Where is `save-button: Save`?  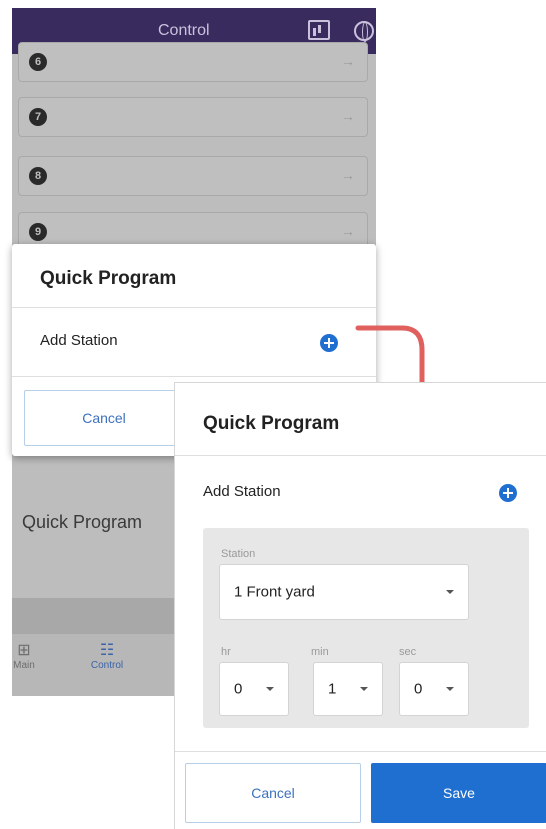 save-button: Save is located at coordinates (458, 793).